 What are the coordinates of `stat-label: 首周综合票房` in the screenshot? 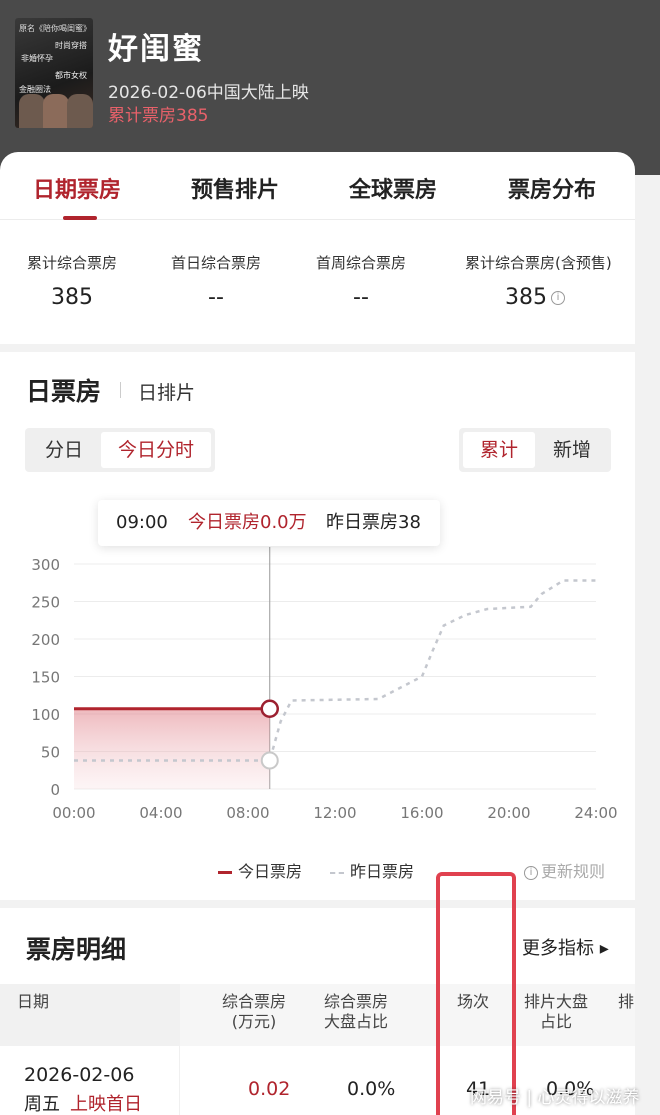 It's located at (360, 263).